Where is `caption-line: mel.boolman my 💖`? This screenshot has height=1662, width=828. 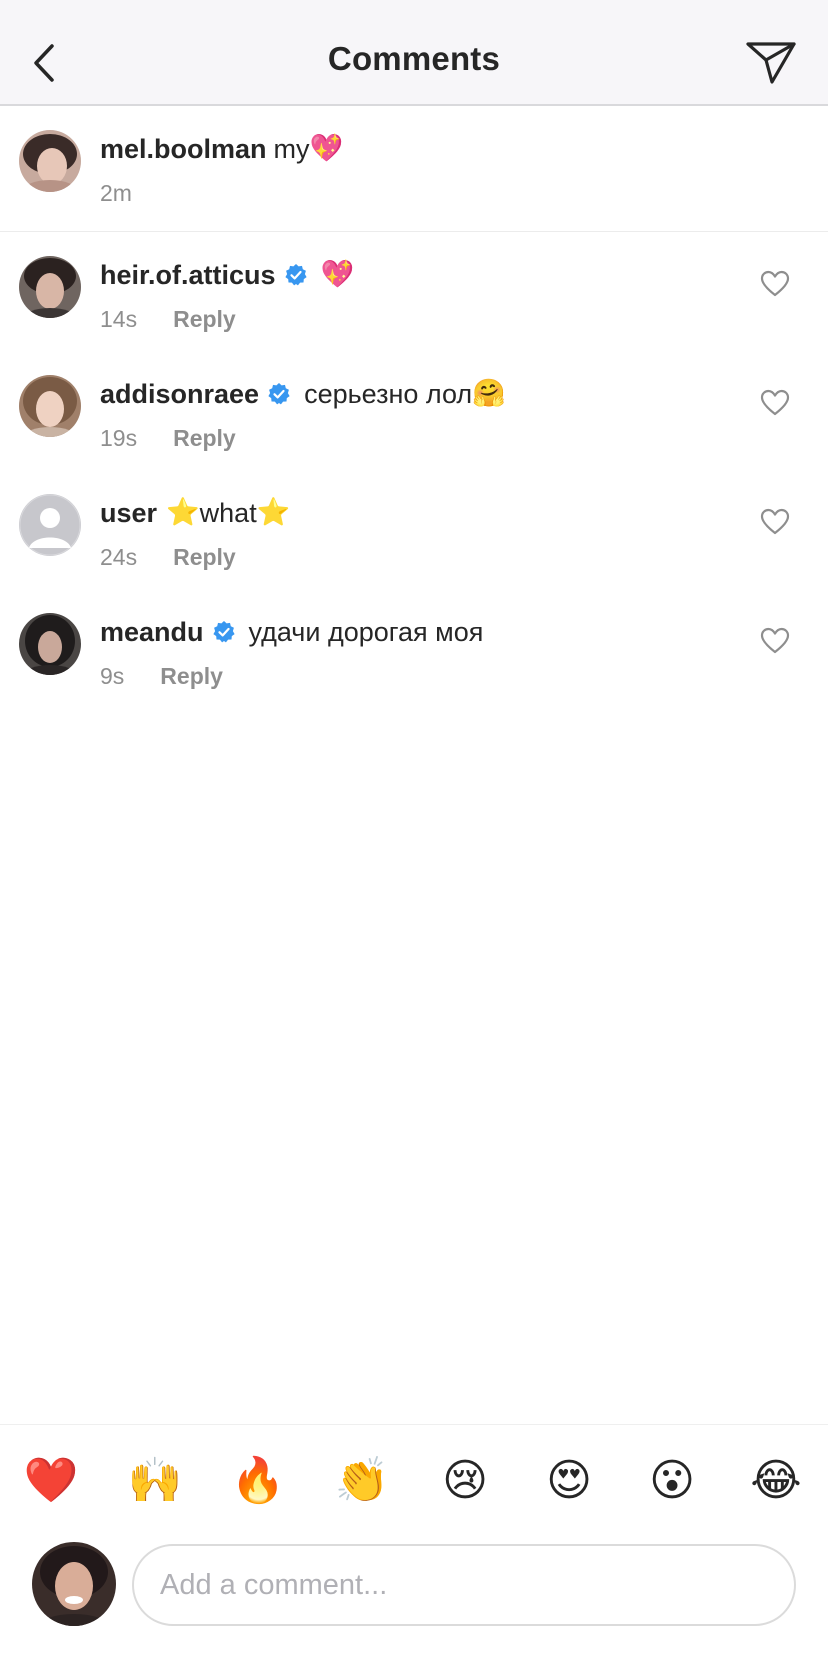 caption-line: mel.boolman my 💖 is located at coordinates (221, 149).